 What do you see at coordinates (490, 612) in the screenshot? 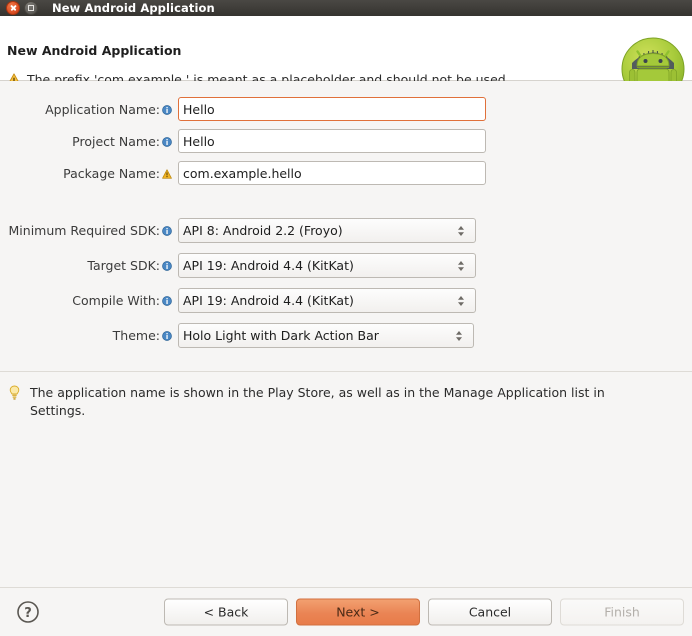
I see `cancel-button: Cancel` at bounding box center [490, 612].